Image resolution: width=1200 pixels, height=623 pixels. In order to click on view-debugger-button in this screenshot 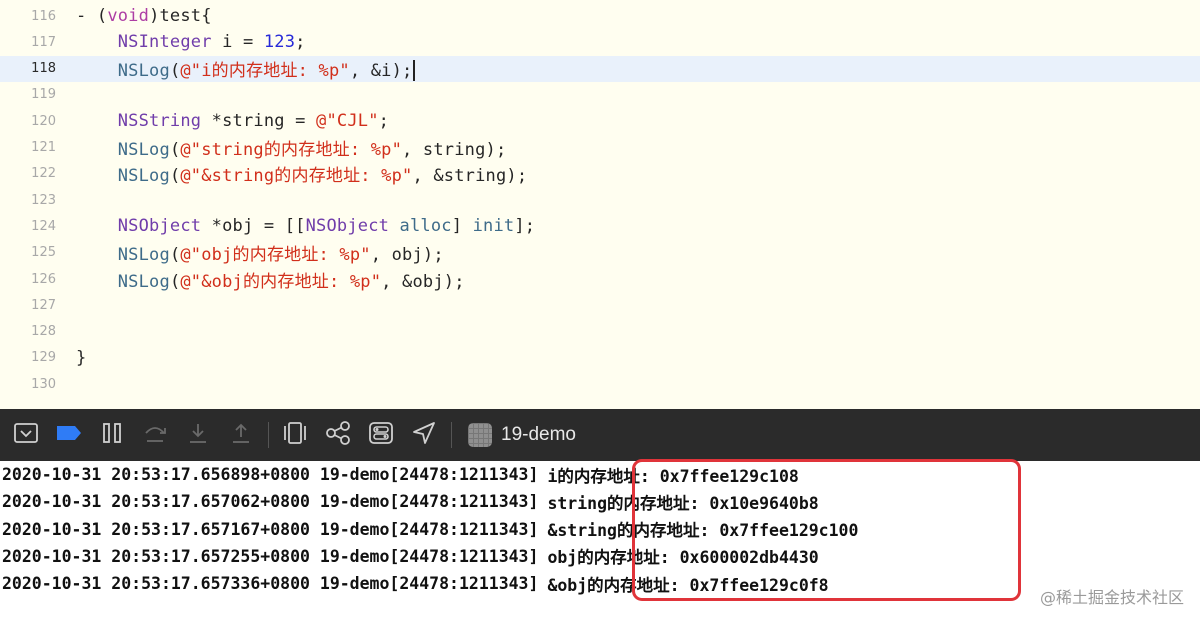, I will do `click(295, 435)`.